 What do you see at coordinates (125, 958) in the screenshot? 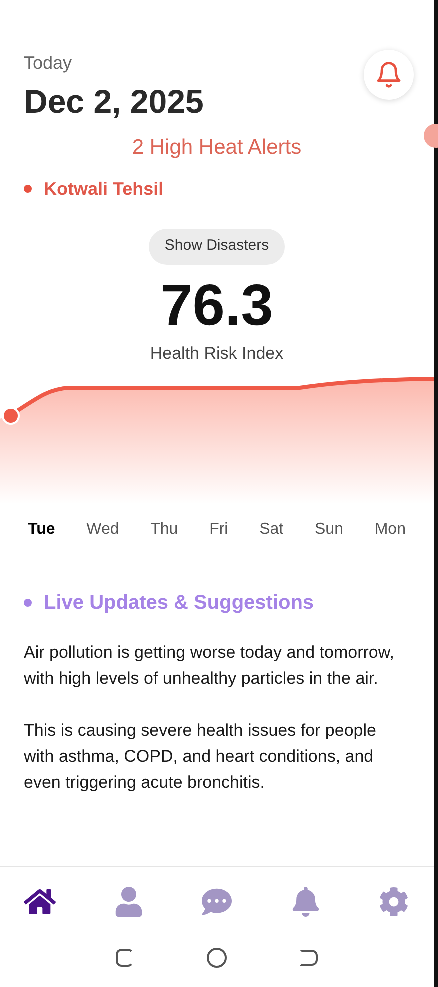
I see `recent-apps-icon` at bounding box center [125, 958].